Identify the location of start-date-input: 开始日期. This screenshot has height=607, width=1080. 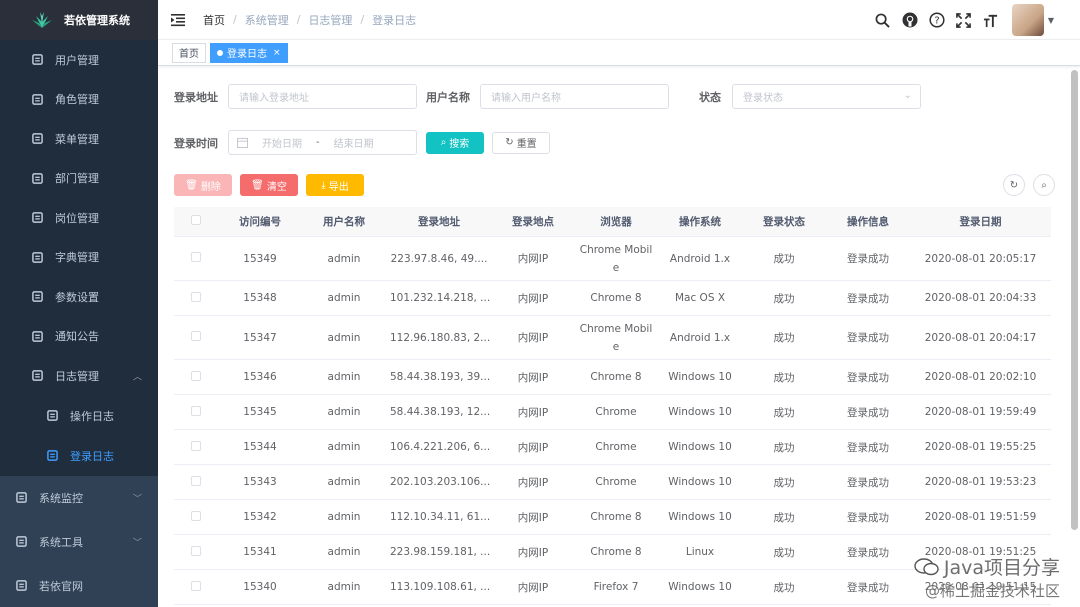
(282, 142).